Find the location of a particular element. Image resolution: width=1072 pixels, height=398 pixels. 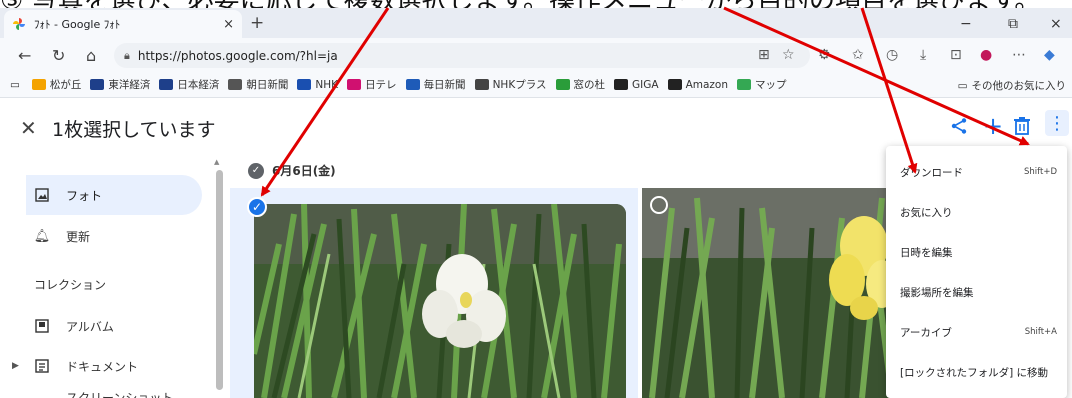

folder-icon: ▭ is located at coordinates (962, 85).